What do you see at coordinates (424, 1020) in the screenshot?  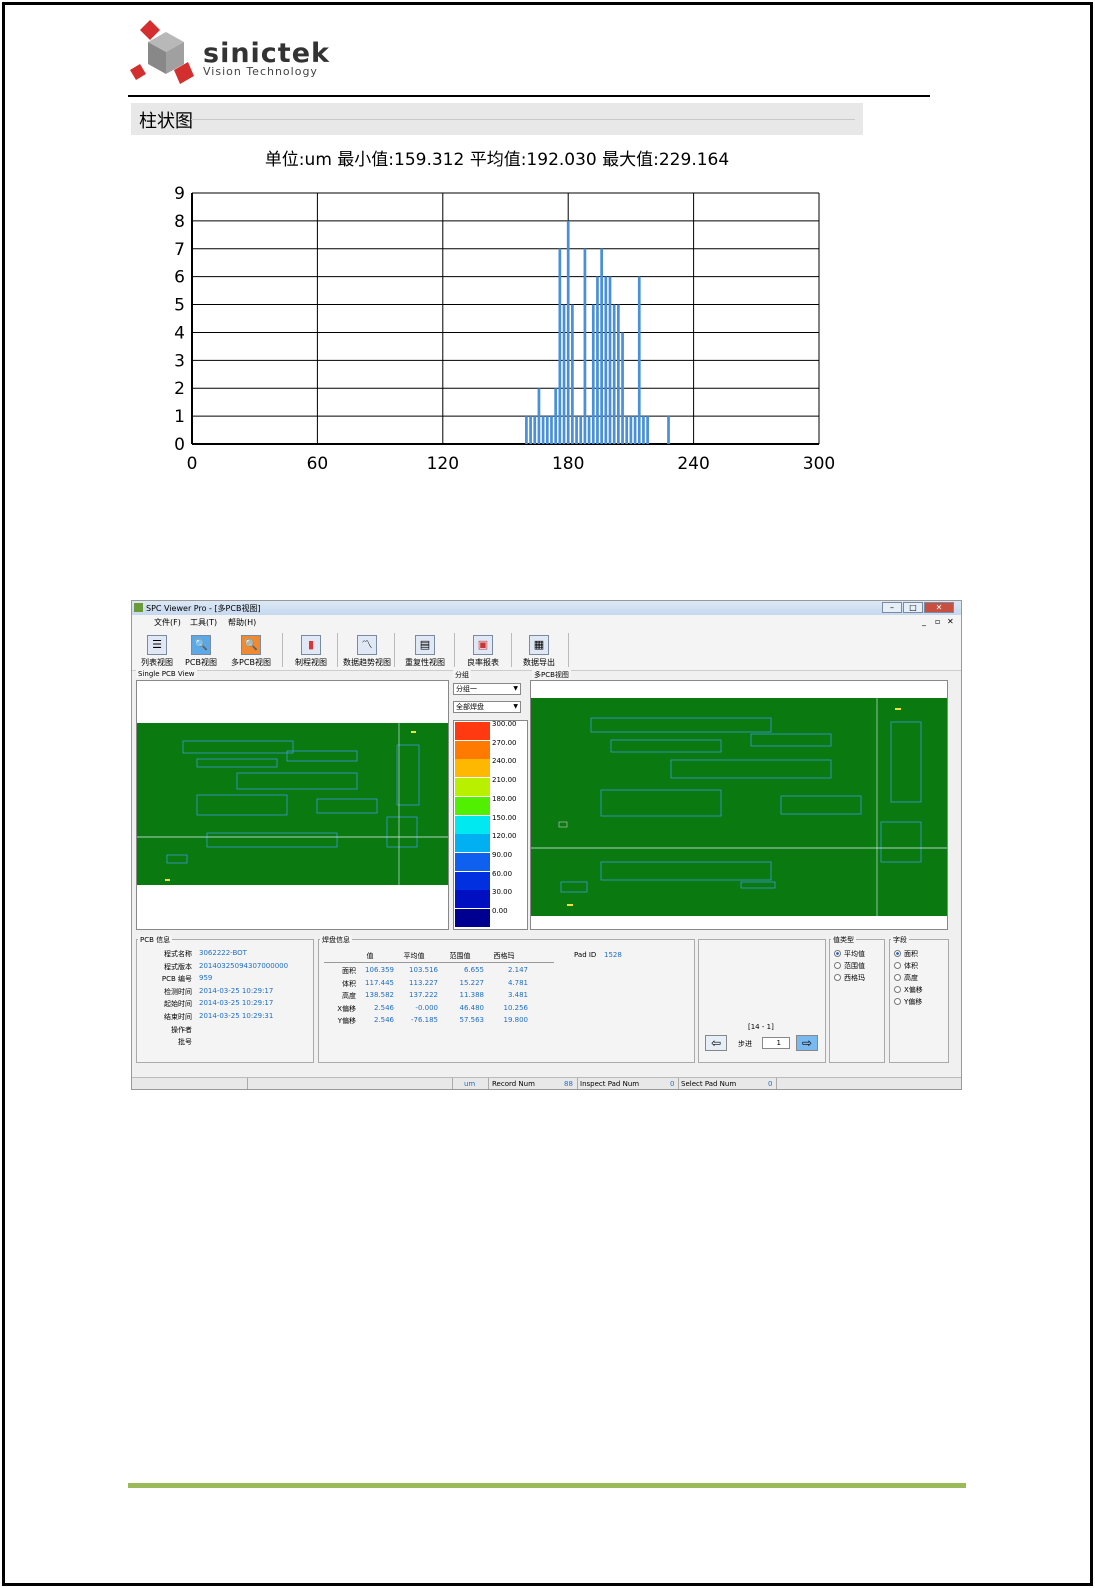 I see `pad-table-cell: -76.185` at bounding box center [424, 1020].